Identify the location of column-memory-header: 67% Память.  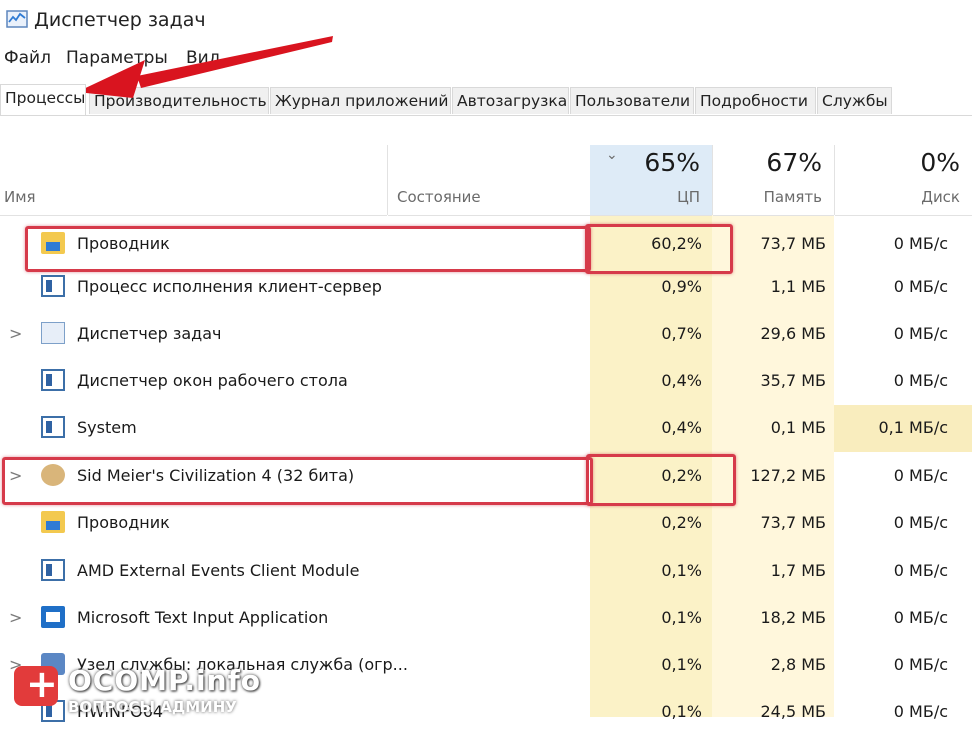
(773, 180).